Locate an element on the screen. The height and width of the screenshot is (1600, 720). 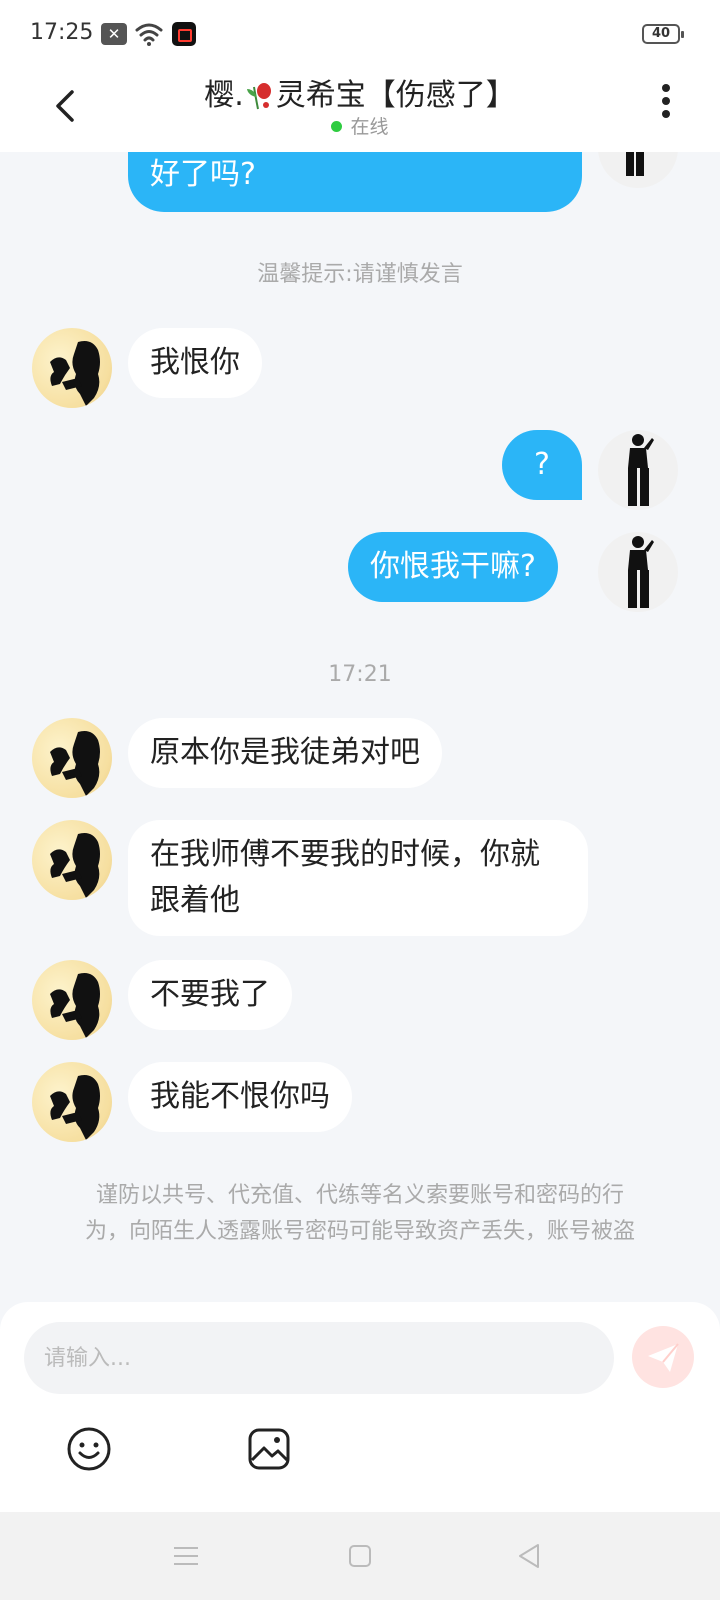
message-bubble-in: 我恨你 is located at coordinates (195, 363).